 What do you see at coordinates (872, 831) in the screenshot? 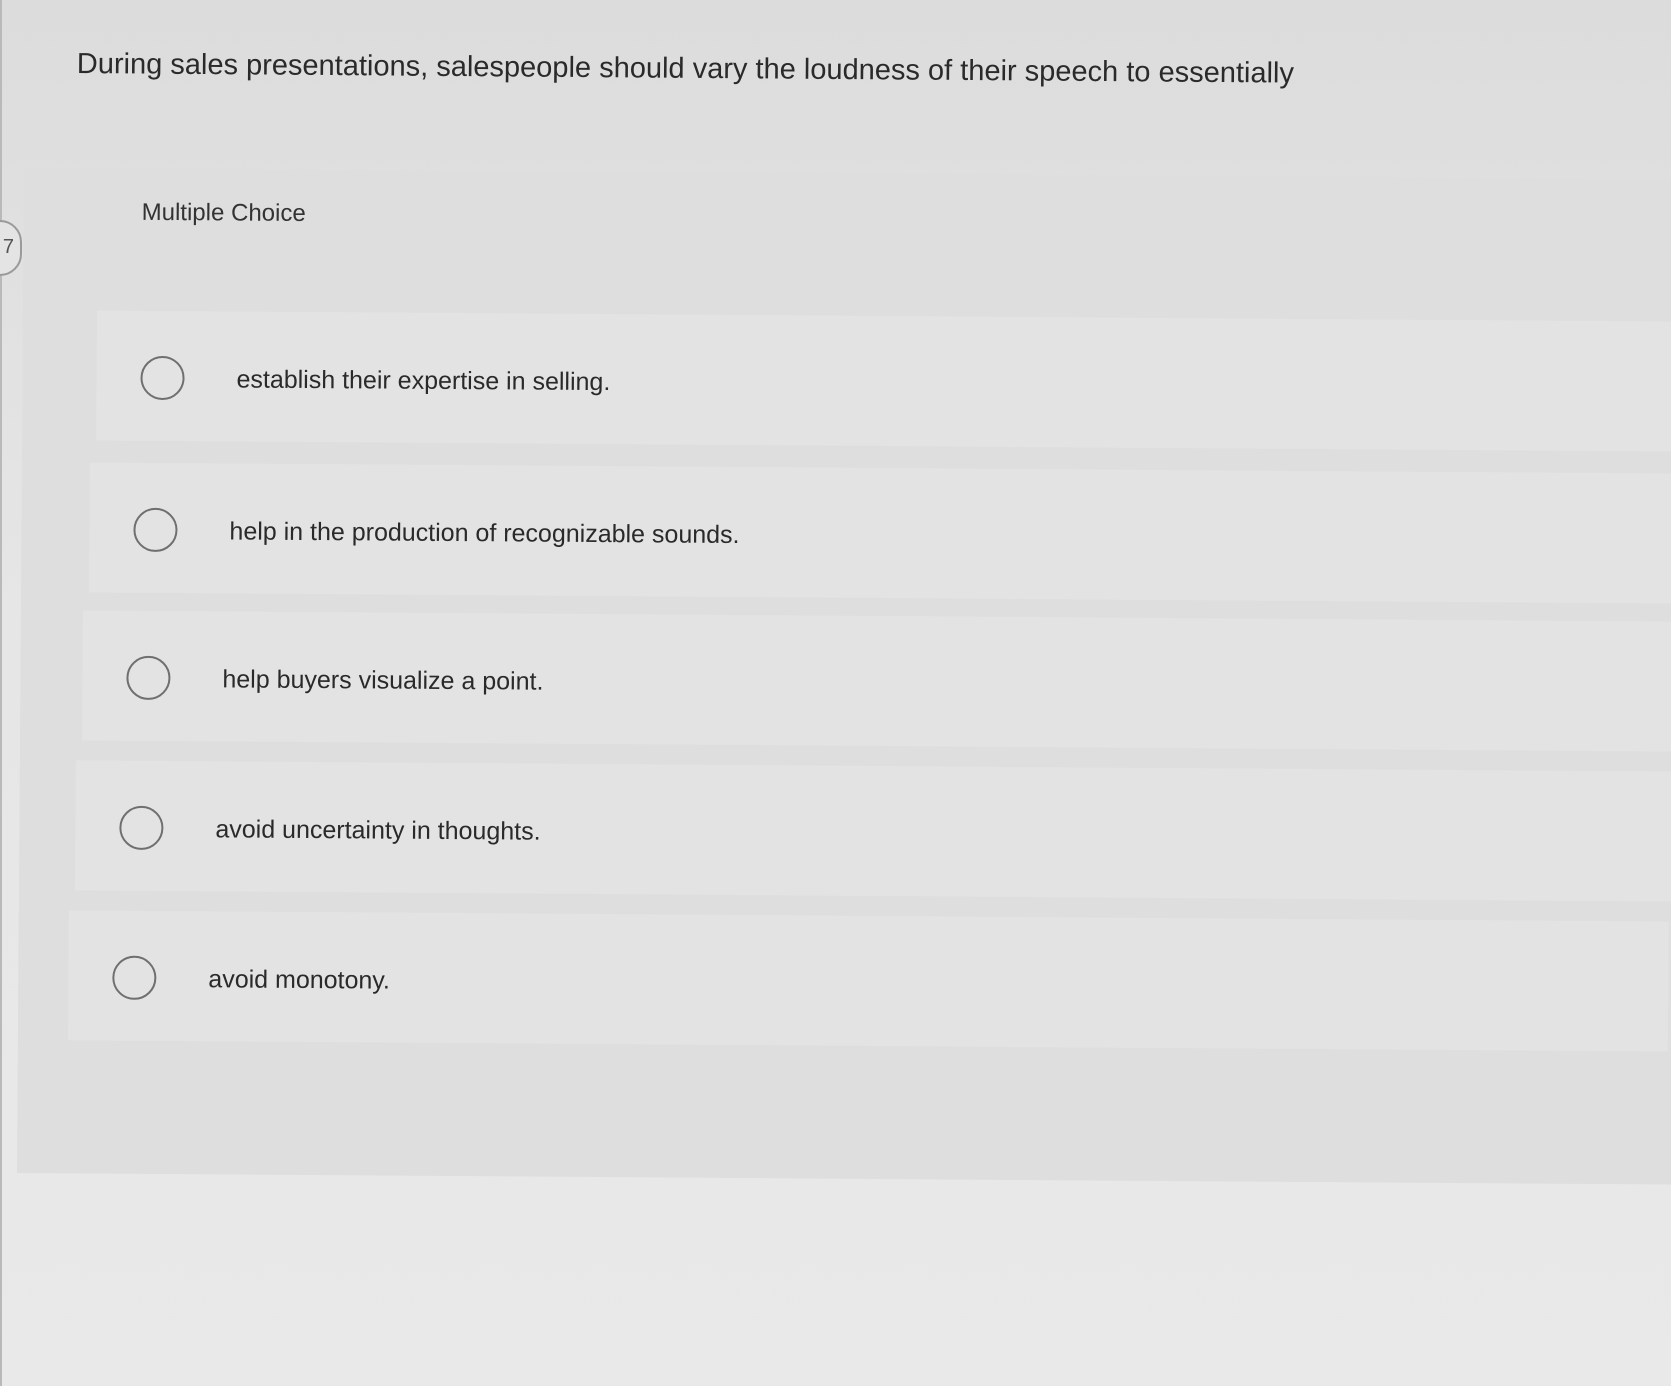
I see `option-row-4: avoid uncertainty in thoughts.` at bounding box center [872, 831].